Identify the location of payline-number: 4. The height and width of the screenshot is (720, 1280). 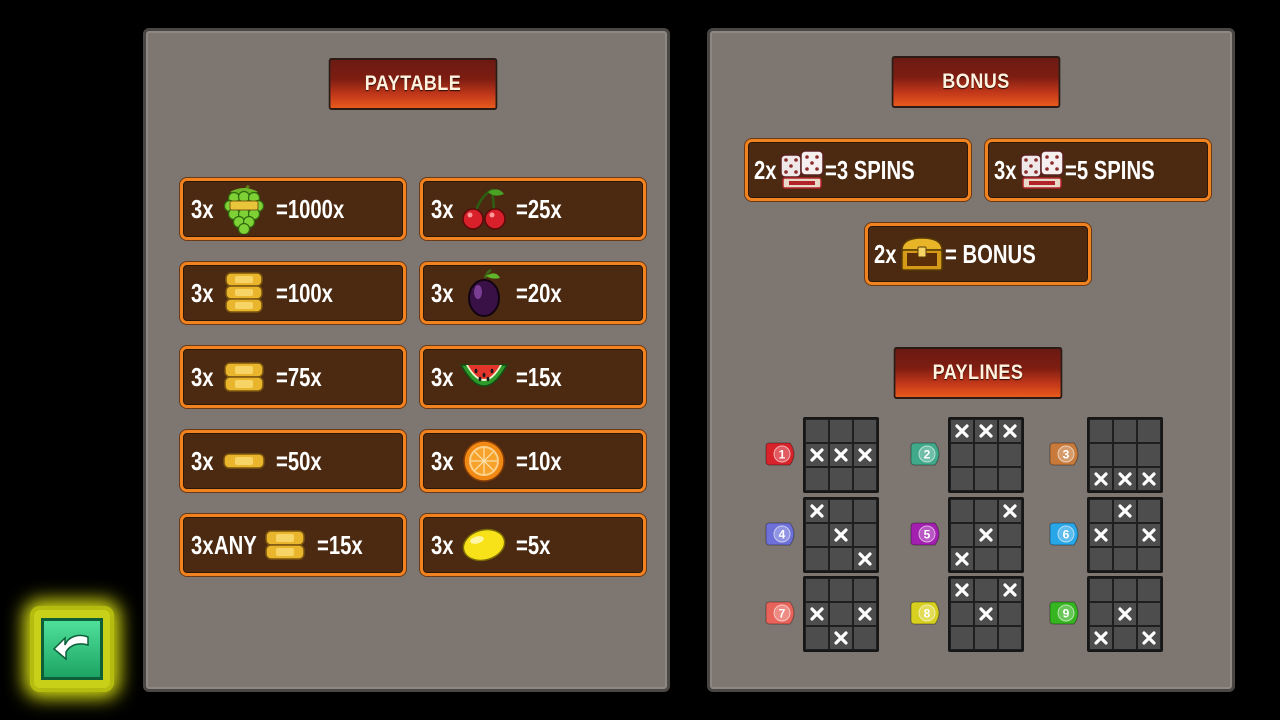
(782, 535).